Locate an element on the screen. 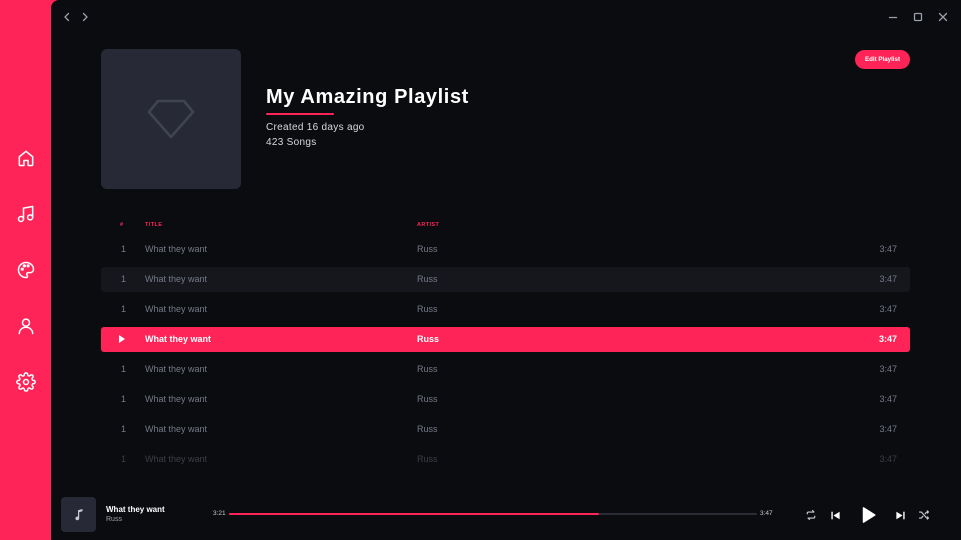  now-playing-thumbnail is located at coordinates (78, 514).